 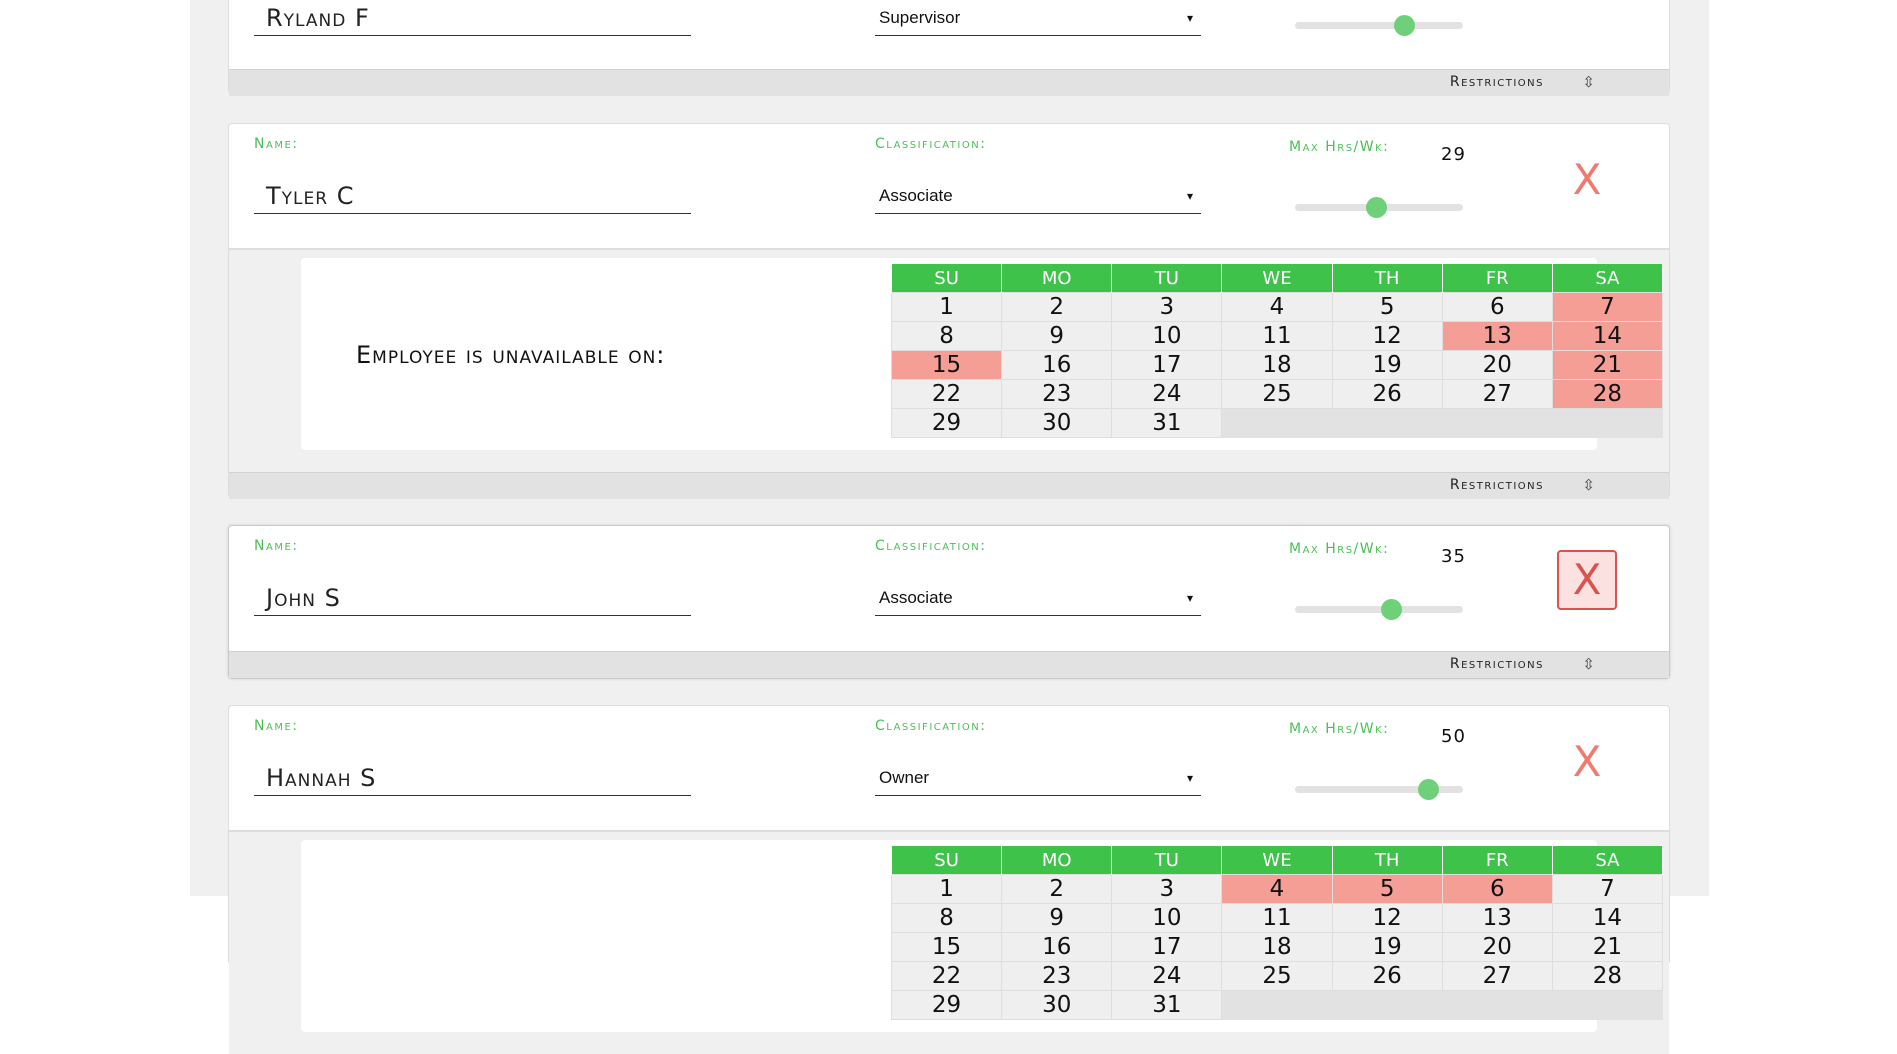 I want to click on employee-name-input: Ryland F, so click(x=472, y=18).